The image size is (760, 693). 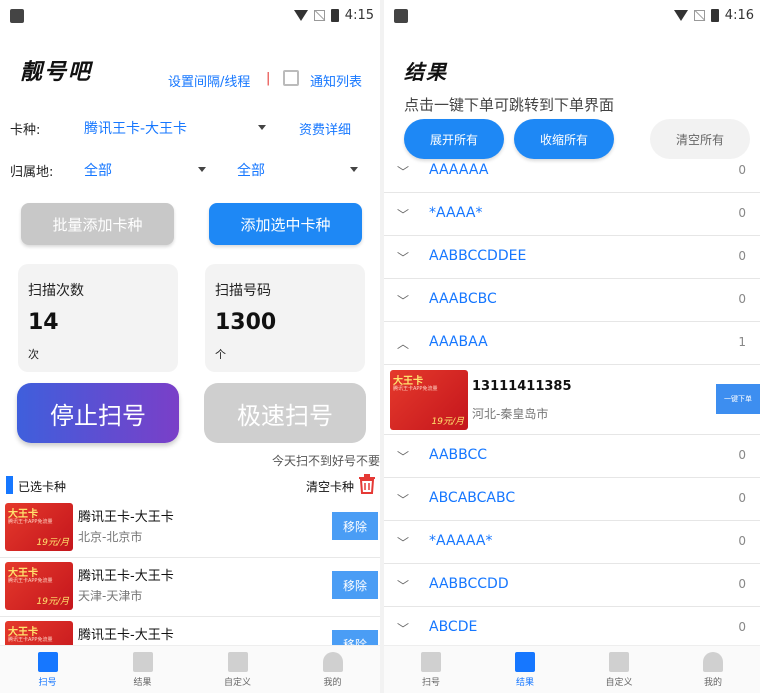 What do you see at coordinates (25, 130) in the screenshot?
I see `card-type-label: 卡种:` at bounding box center [25, 130].